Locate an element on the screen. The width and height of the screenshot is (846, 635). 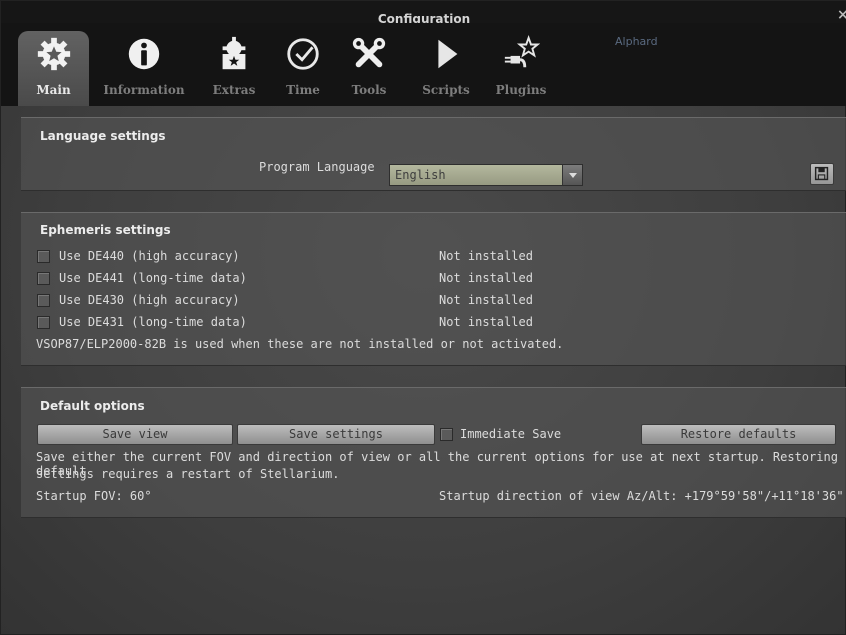
tab-plugins-label: Plugins is located at coordinates (521, 90).